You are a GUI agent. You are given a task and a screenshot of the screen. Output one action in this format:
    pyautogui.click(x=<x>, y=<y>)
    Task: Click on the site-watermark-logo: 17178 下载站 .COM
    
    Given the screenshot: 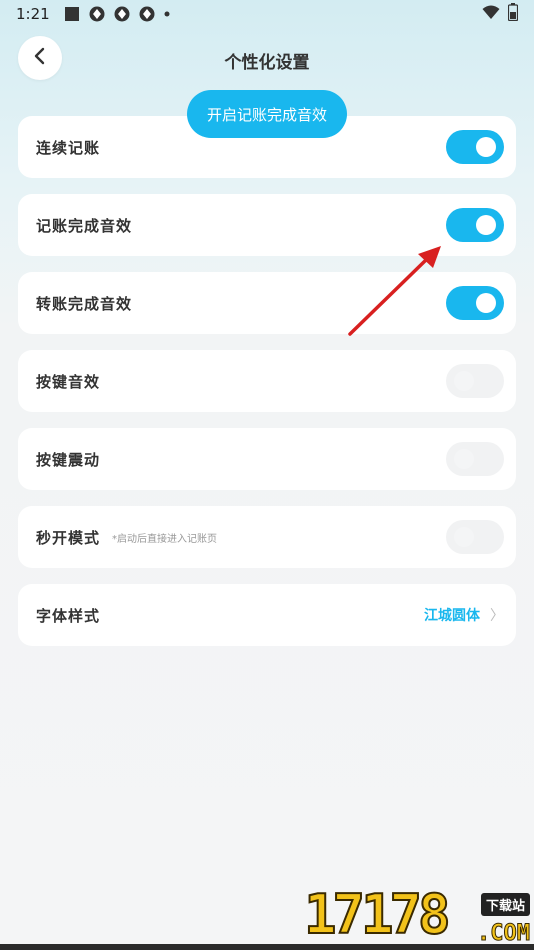 What is the action you would take?
    pyautogui.click(x=417, y=914)
    